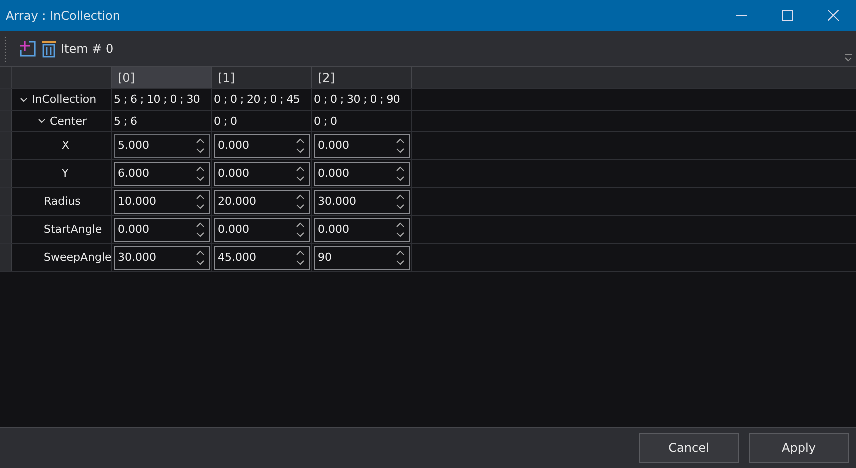  What do you see at coordinates (78, 257) in the screenshot?
I see `property-name: SweepAngle` at bounding box center [78, 257].